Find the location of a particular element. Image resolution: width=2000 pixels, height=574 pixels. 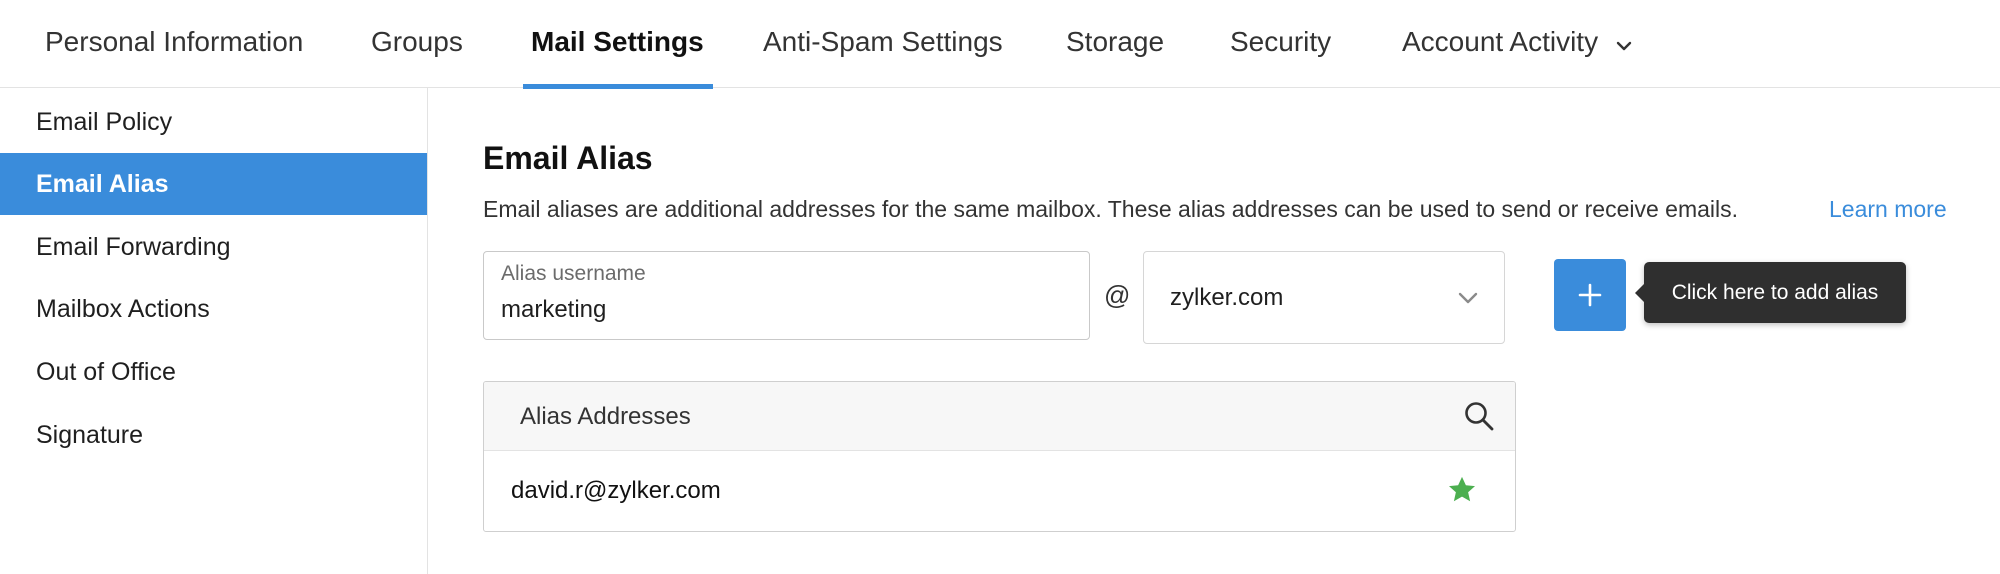

learn-more-link: Learn more is located at coordinates (1888, 209).